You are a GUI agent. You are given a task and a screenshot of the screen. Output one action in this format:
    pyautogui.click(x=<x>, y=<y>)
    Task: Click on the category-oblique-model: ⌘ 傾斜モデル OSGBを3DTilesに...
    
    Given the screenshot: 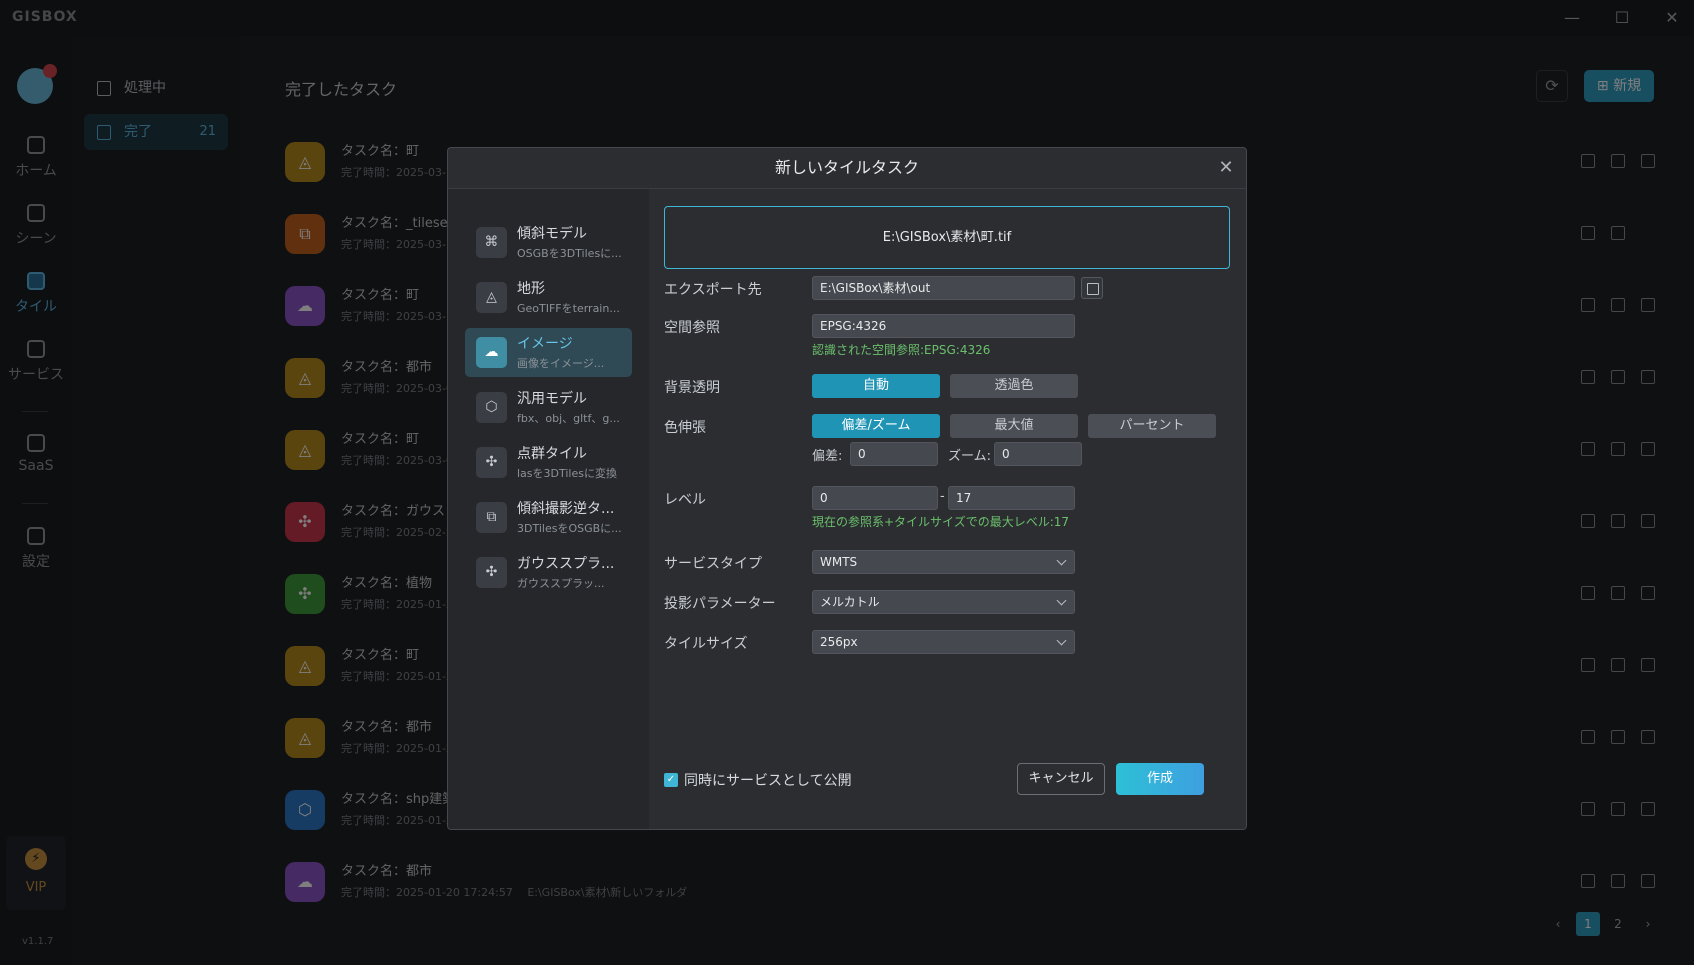 What is the action you would take?
    pyautogui.click(x=548, y=242)
    